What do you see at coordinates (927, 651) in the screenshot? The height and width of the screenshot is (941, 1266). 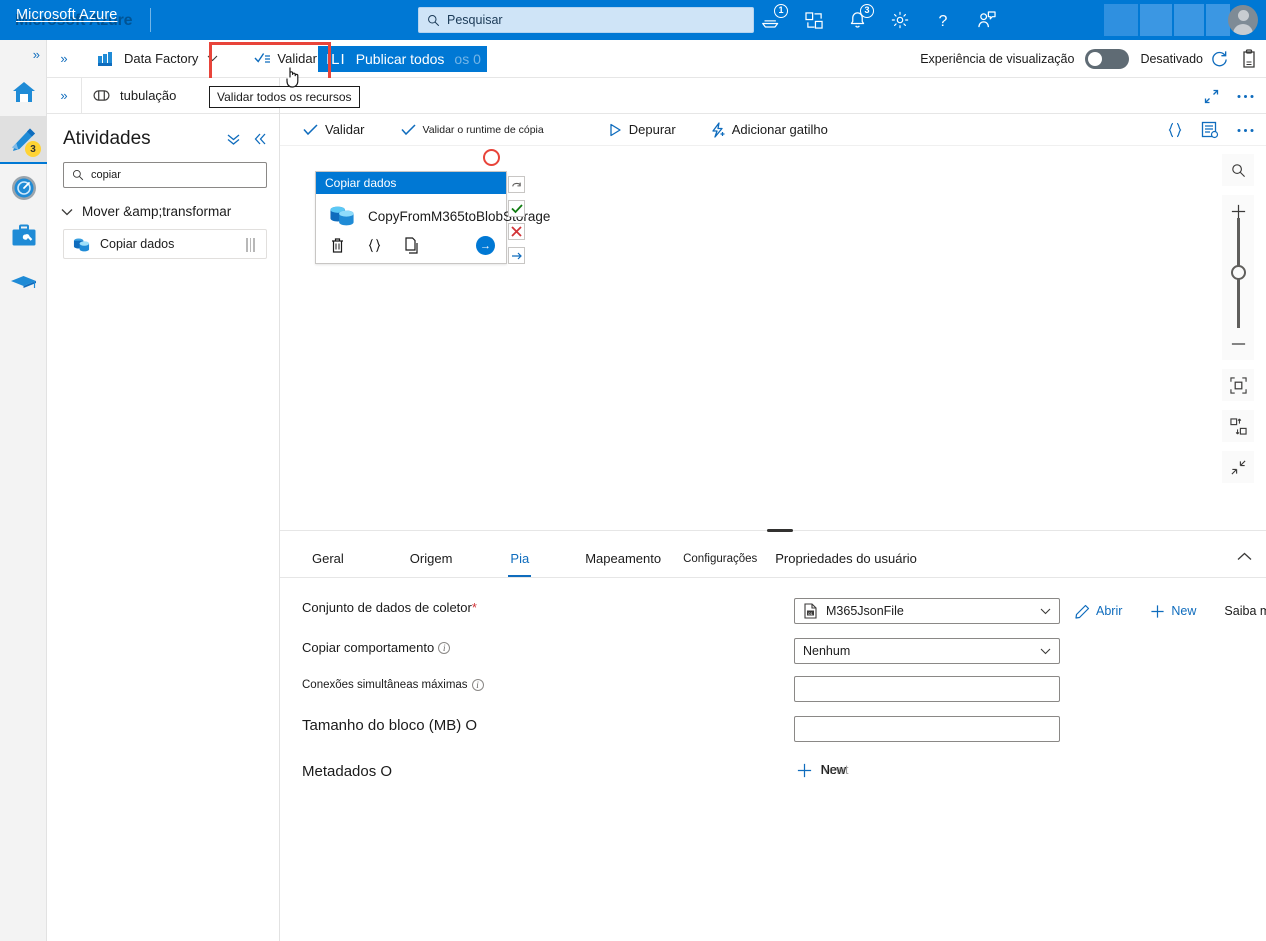 I see `copy-behavior-dropdown: Nenhum` at bounding box center [927, 651].